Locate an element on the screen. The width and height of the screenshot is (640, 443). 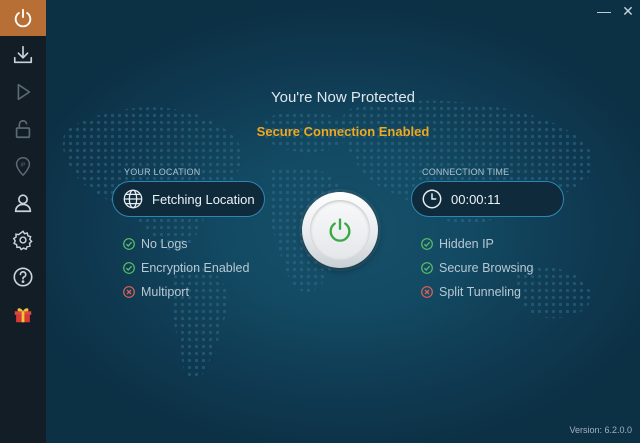
sidebar-item-lock is located at coordinates (23, 128).